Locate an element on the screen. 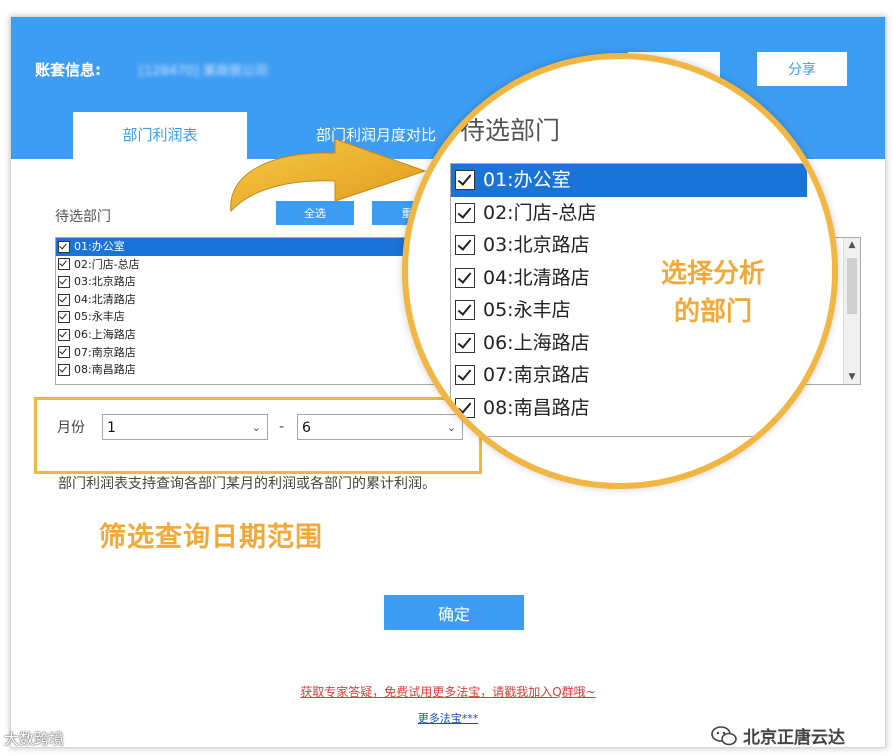 This screenshot has height=756, width=894. scroll-down-icon: ▼ is located at coordinates (852, 377).